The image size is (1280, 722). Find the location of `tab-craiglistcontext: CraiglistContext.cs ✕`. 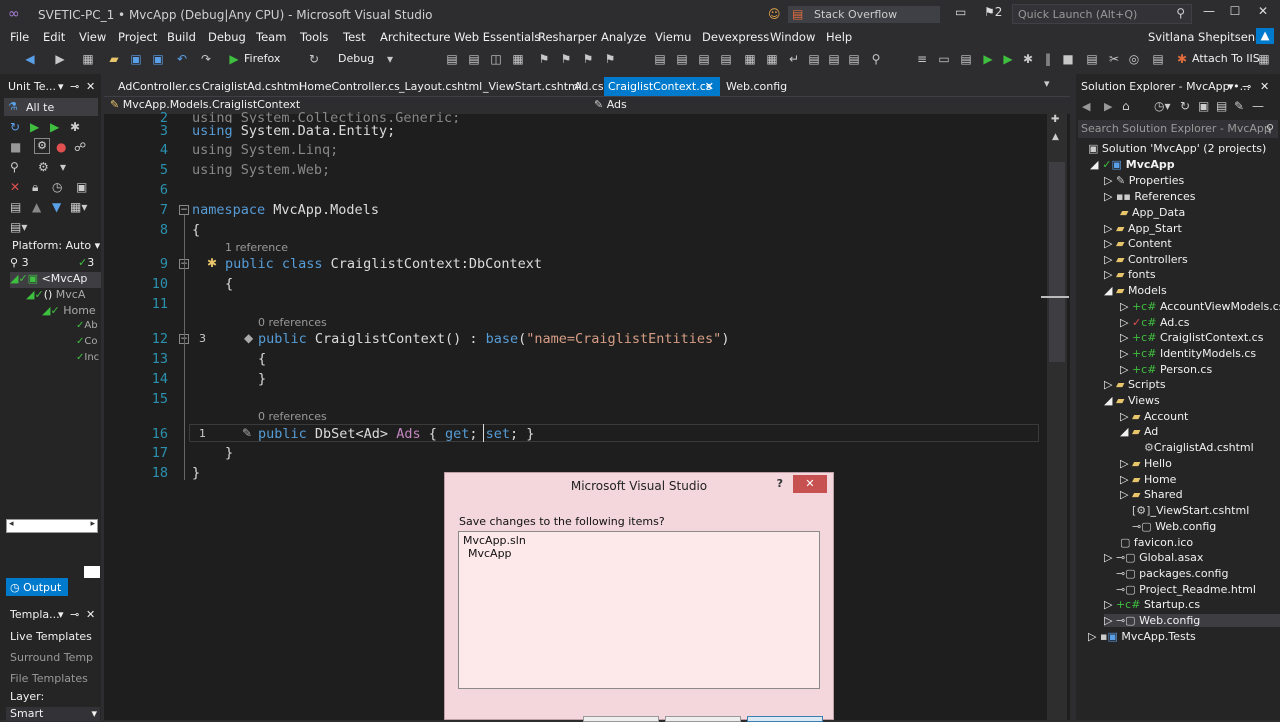

tab-craiglistcontext: CraiglistContext.cs ✕ is located at coordinates (662, 86).